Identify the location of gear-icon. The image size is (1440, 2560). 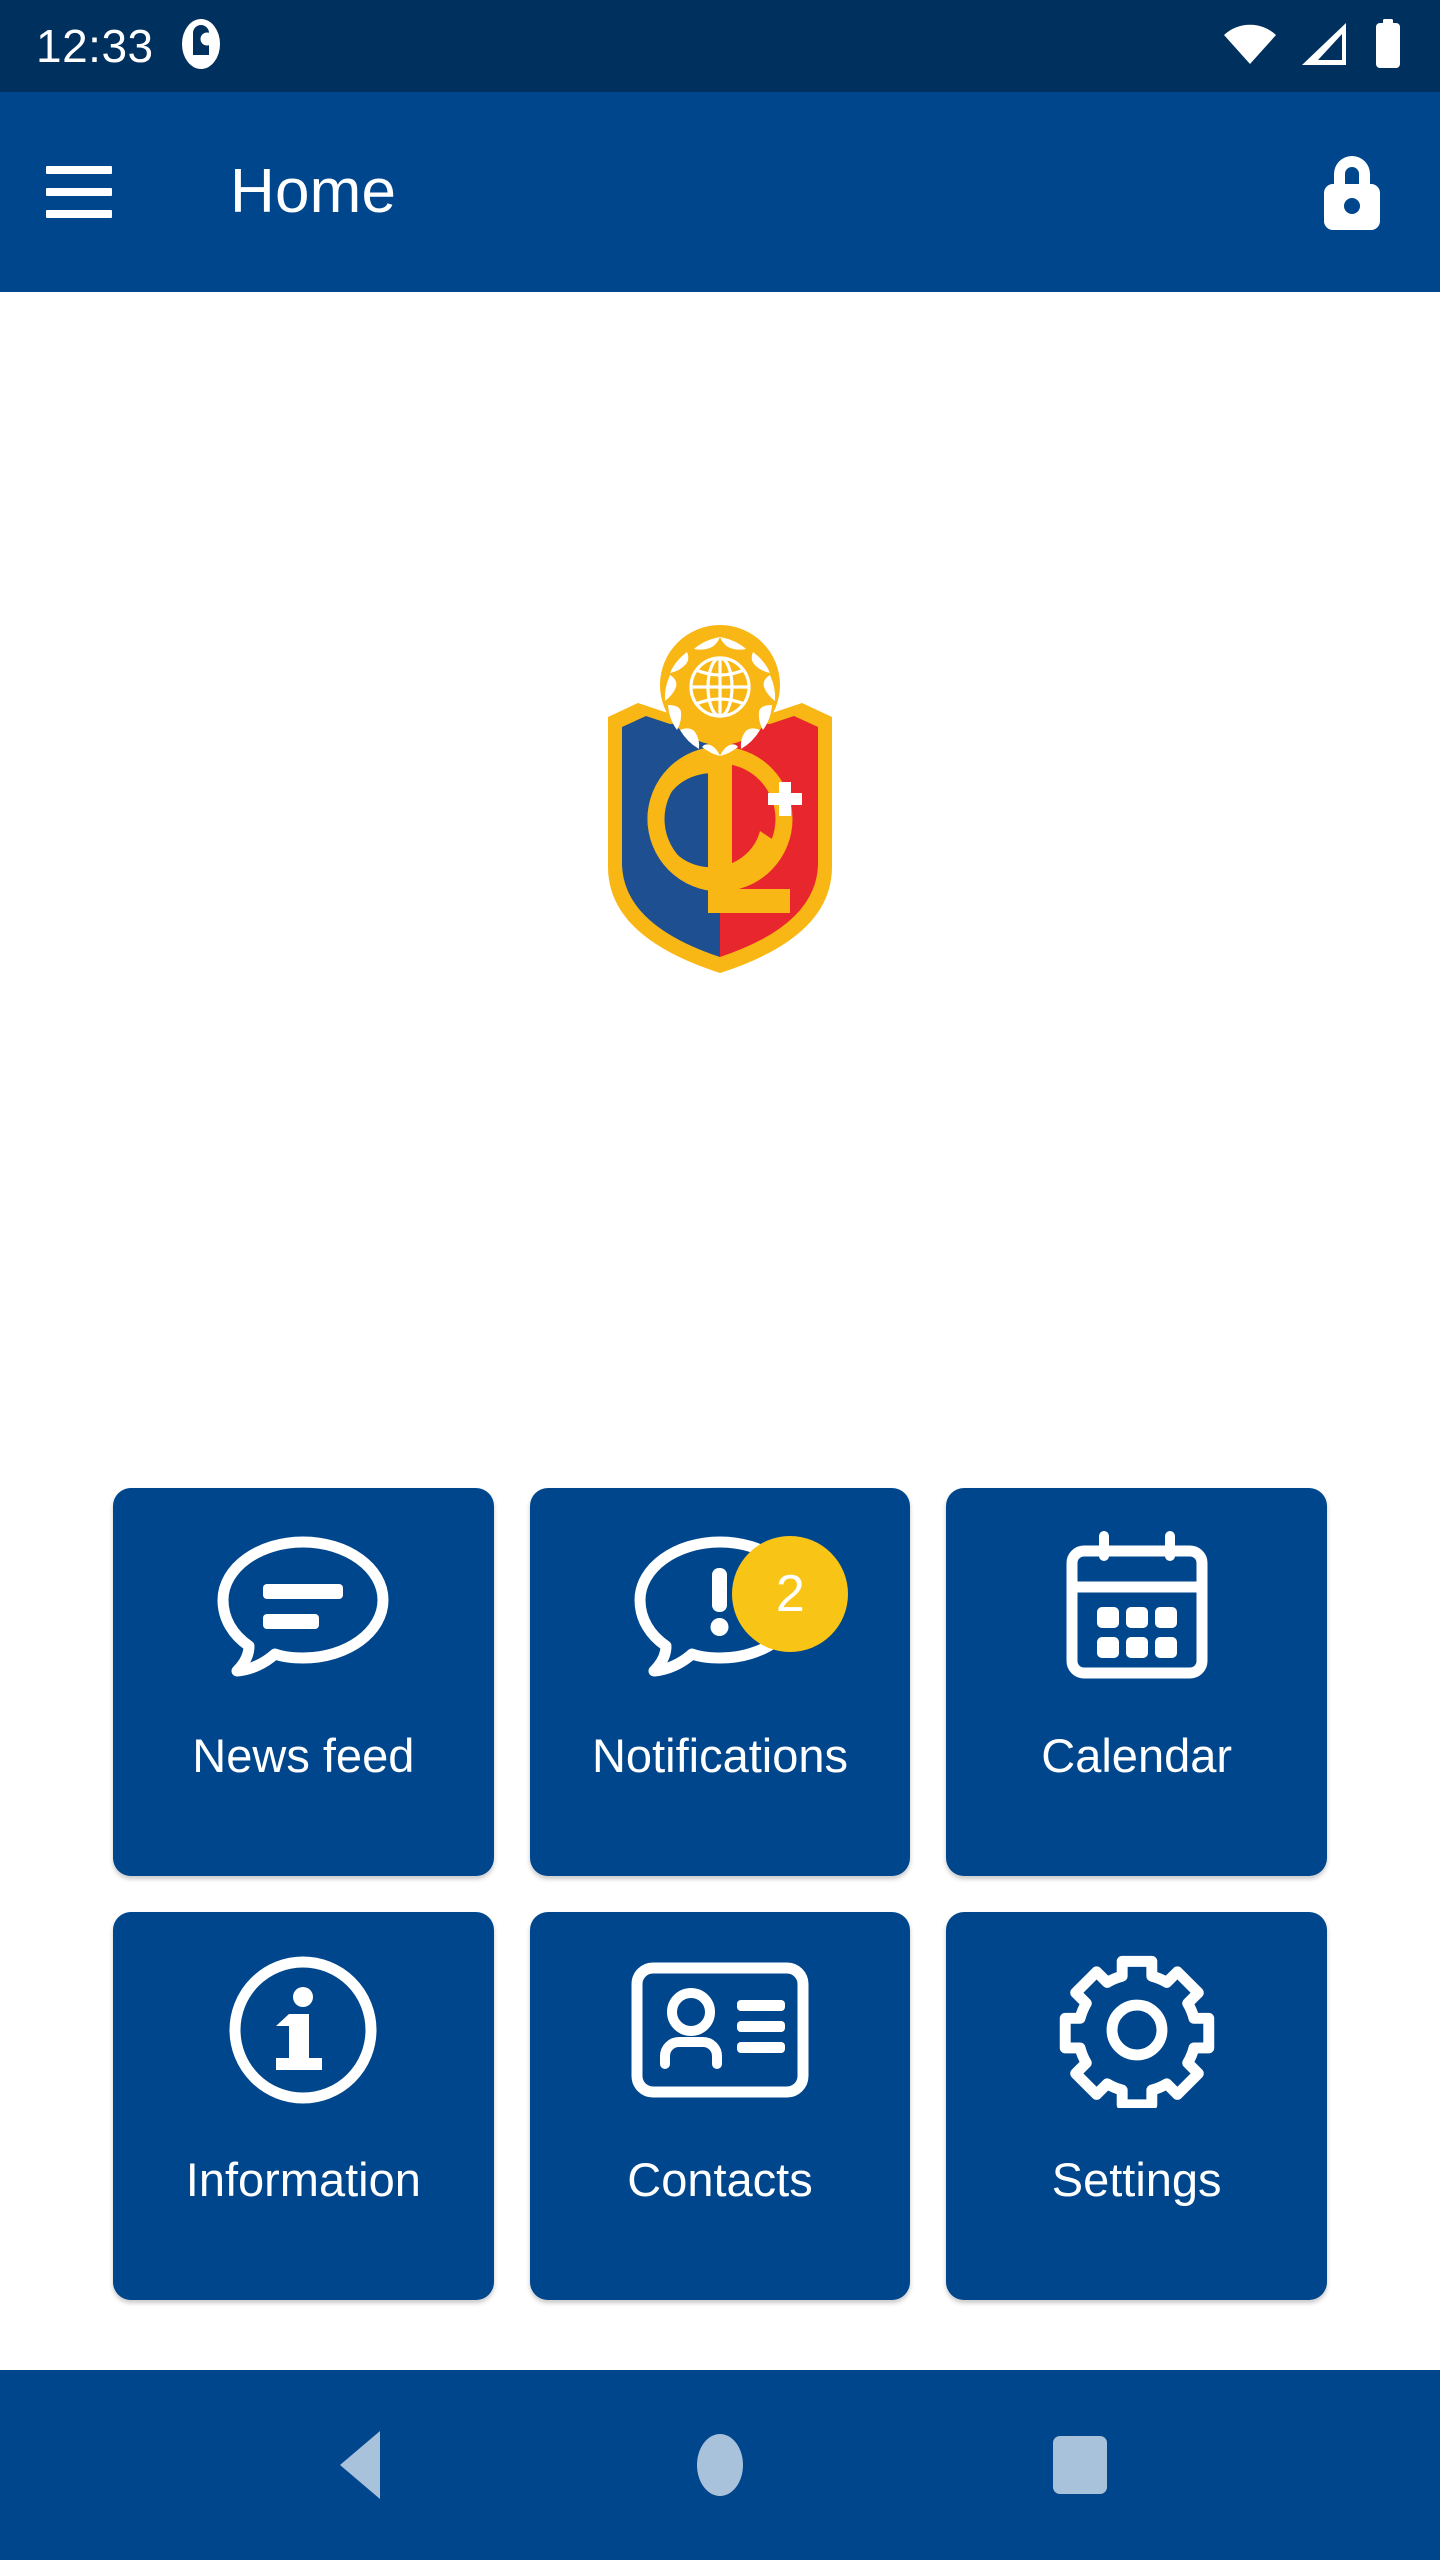
(1136, 2030).